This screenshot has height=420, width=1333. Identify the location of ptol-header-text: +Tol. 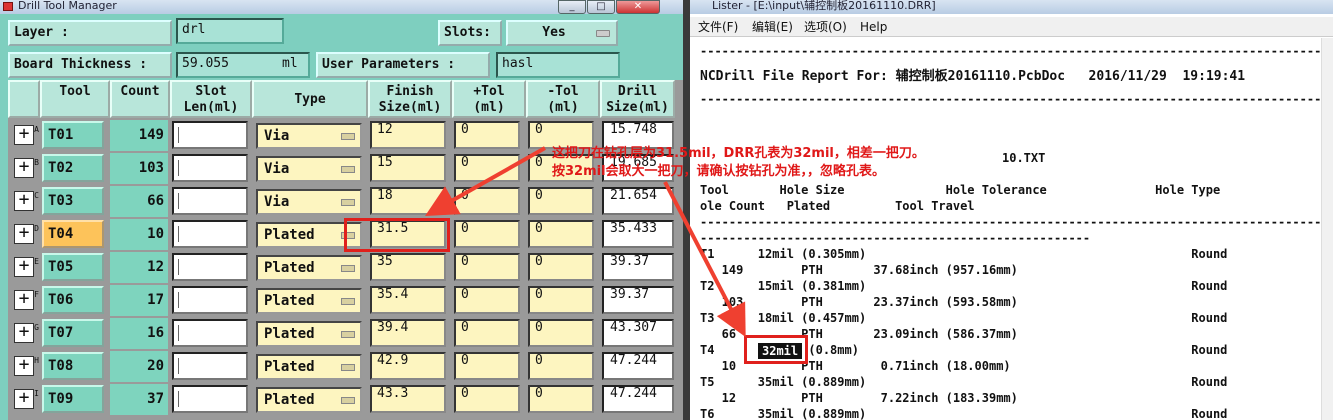
(489, 91).